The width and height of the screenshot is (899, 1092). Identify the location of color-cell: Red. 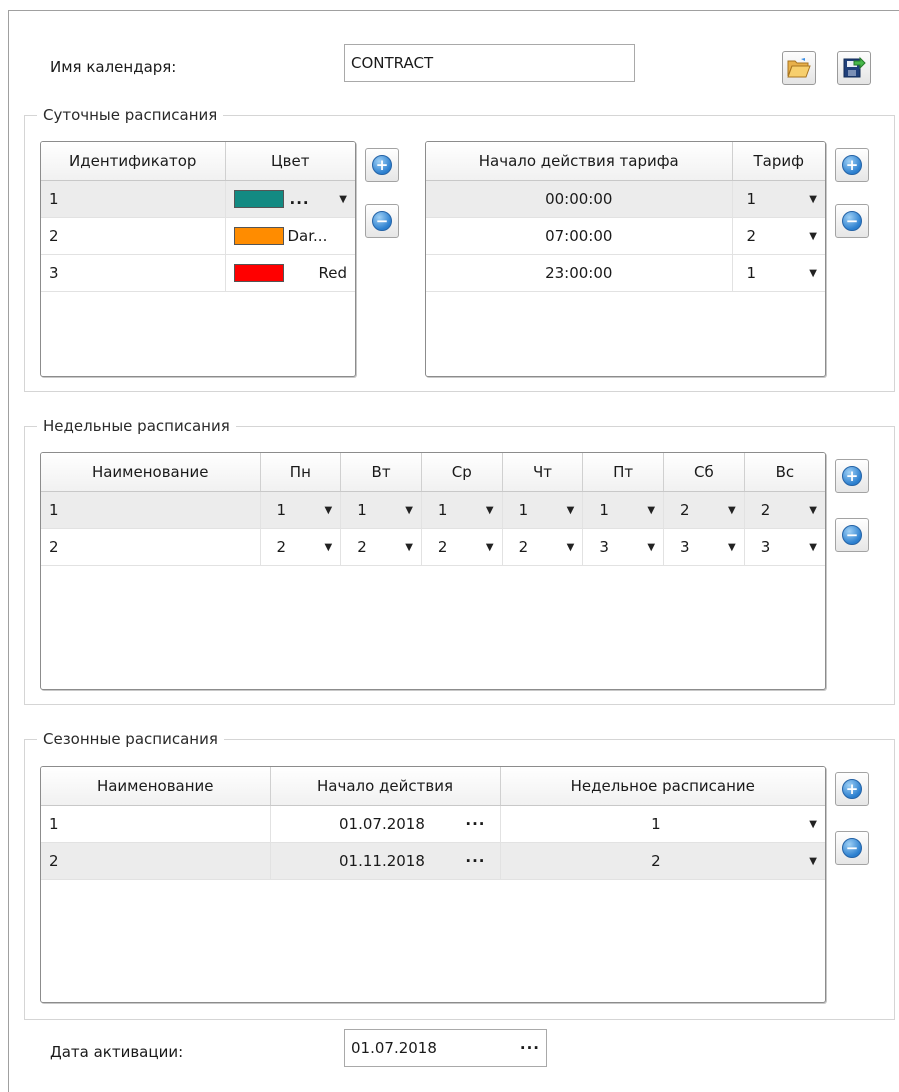
(290, 273).